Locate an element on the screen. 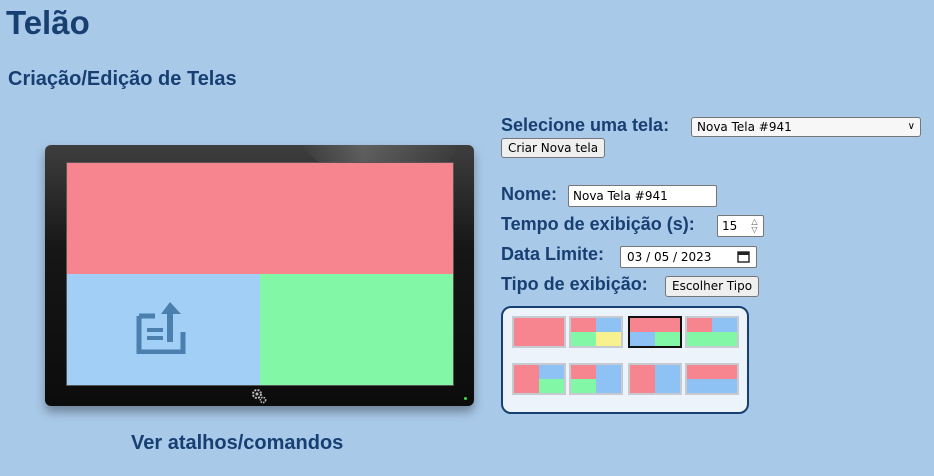 The height and width of the screenshot is (476, 934). spinner-icon: △ ▽ is located at coordinates (754, 226).